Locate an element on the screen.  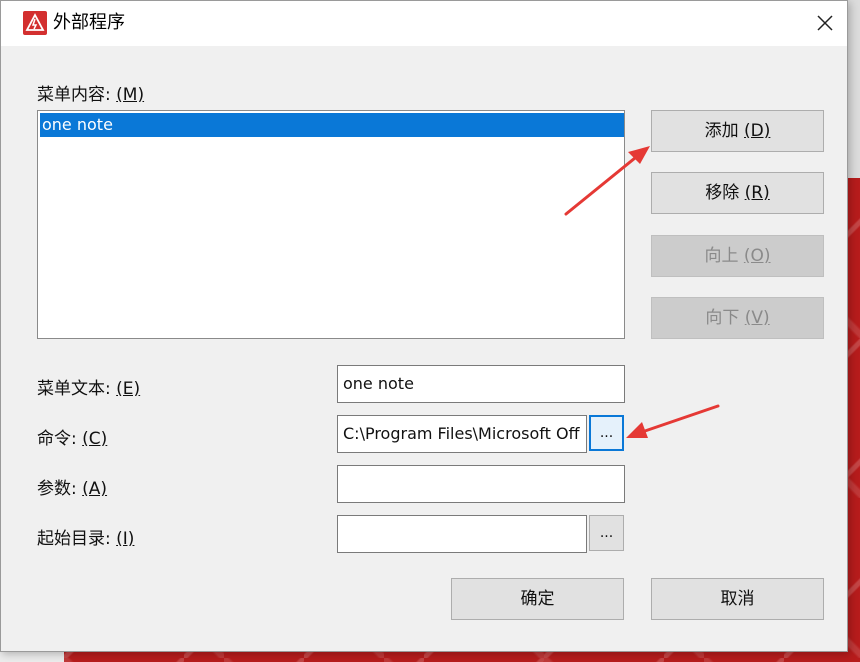
initial-directory-field is located at coordinates (462, 534).